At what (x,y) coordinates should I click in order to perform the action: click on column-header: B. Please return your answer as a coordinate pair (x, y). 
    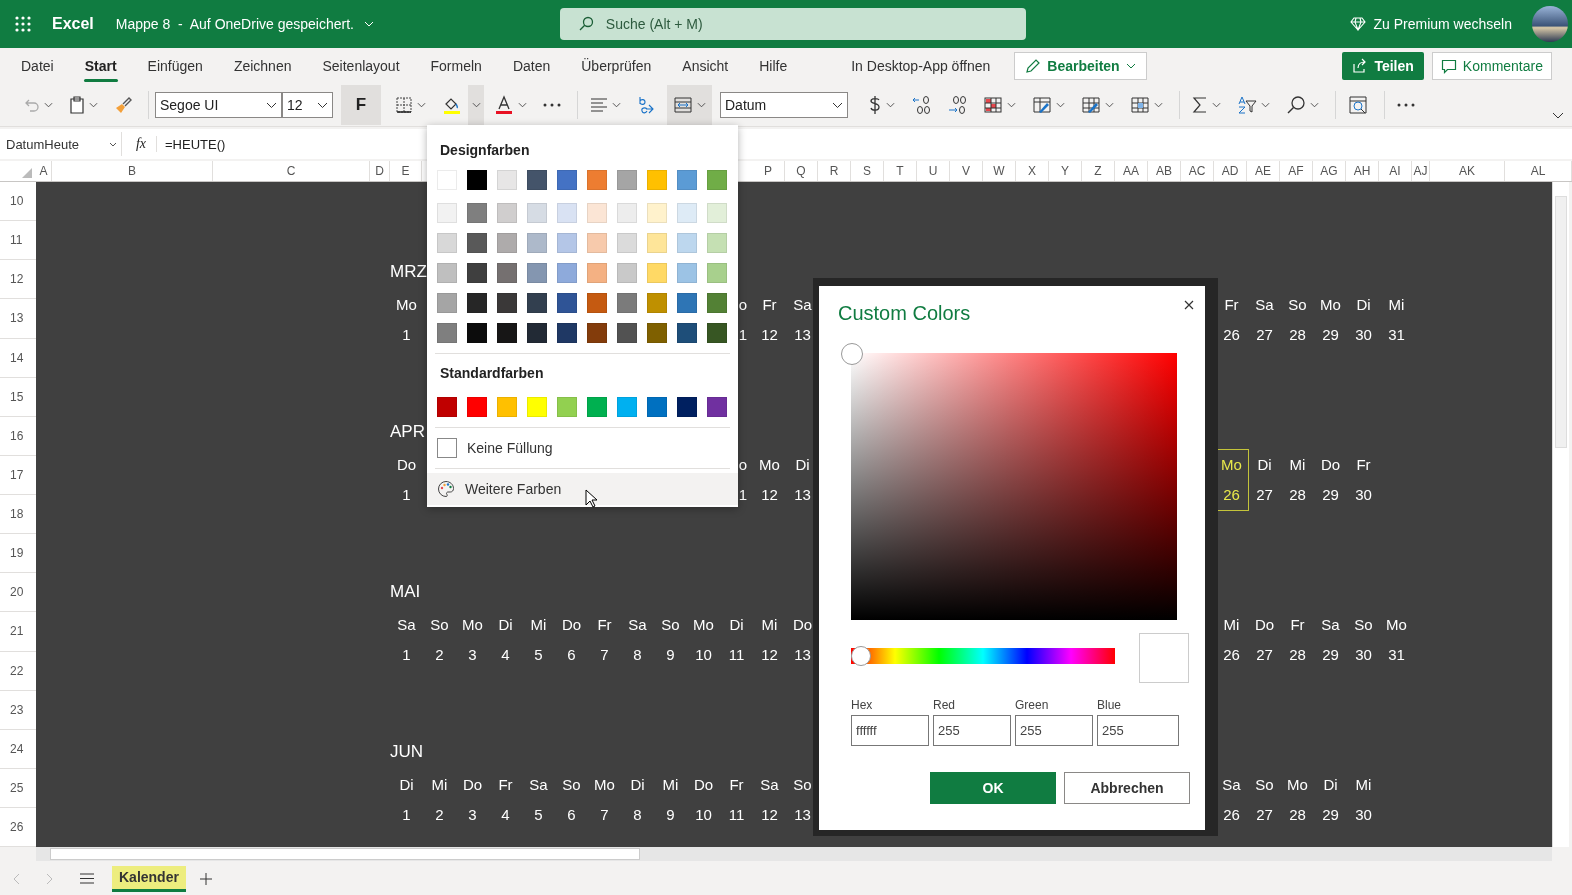
    Looking at the image, I should click on (132, 171).